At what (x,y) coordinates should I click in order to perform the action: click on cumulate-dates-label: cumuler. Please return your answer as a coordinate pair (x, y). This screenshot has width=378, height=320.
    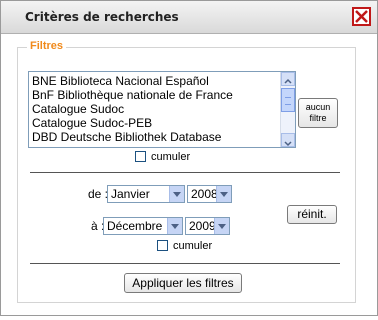
    Looking at the image, I should click on (193, 246).